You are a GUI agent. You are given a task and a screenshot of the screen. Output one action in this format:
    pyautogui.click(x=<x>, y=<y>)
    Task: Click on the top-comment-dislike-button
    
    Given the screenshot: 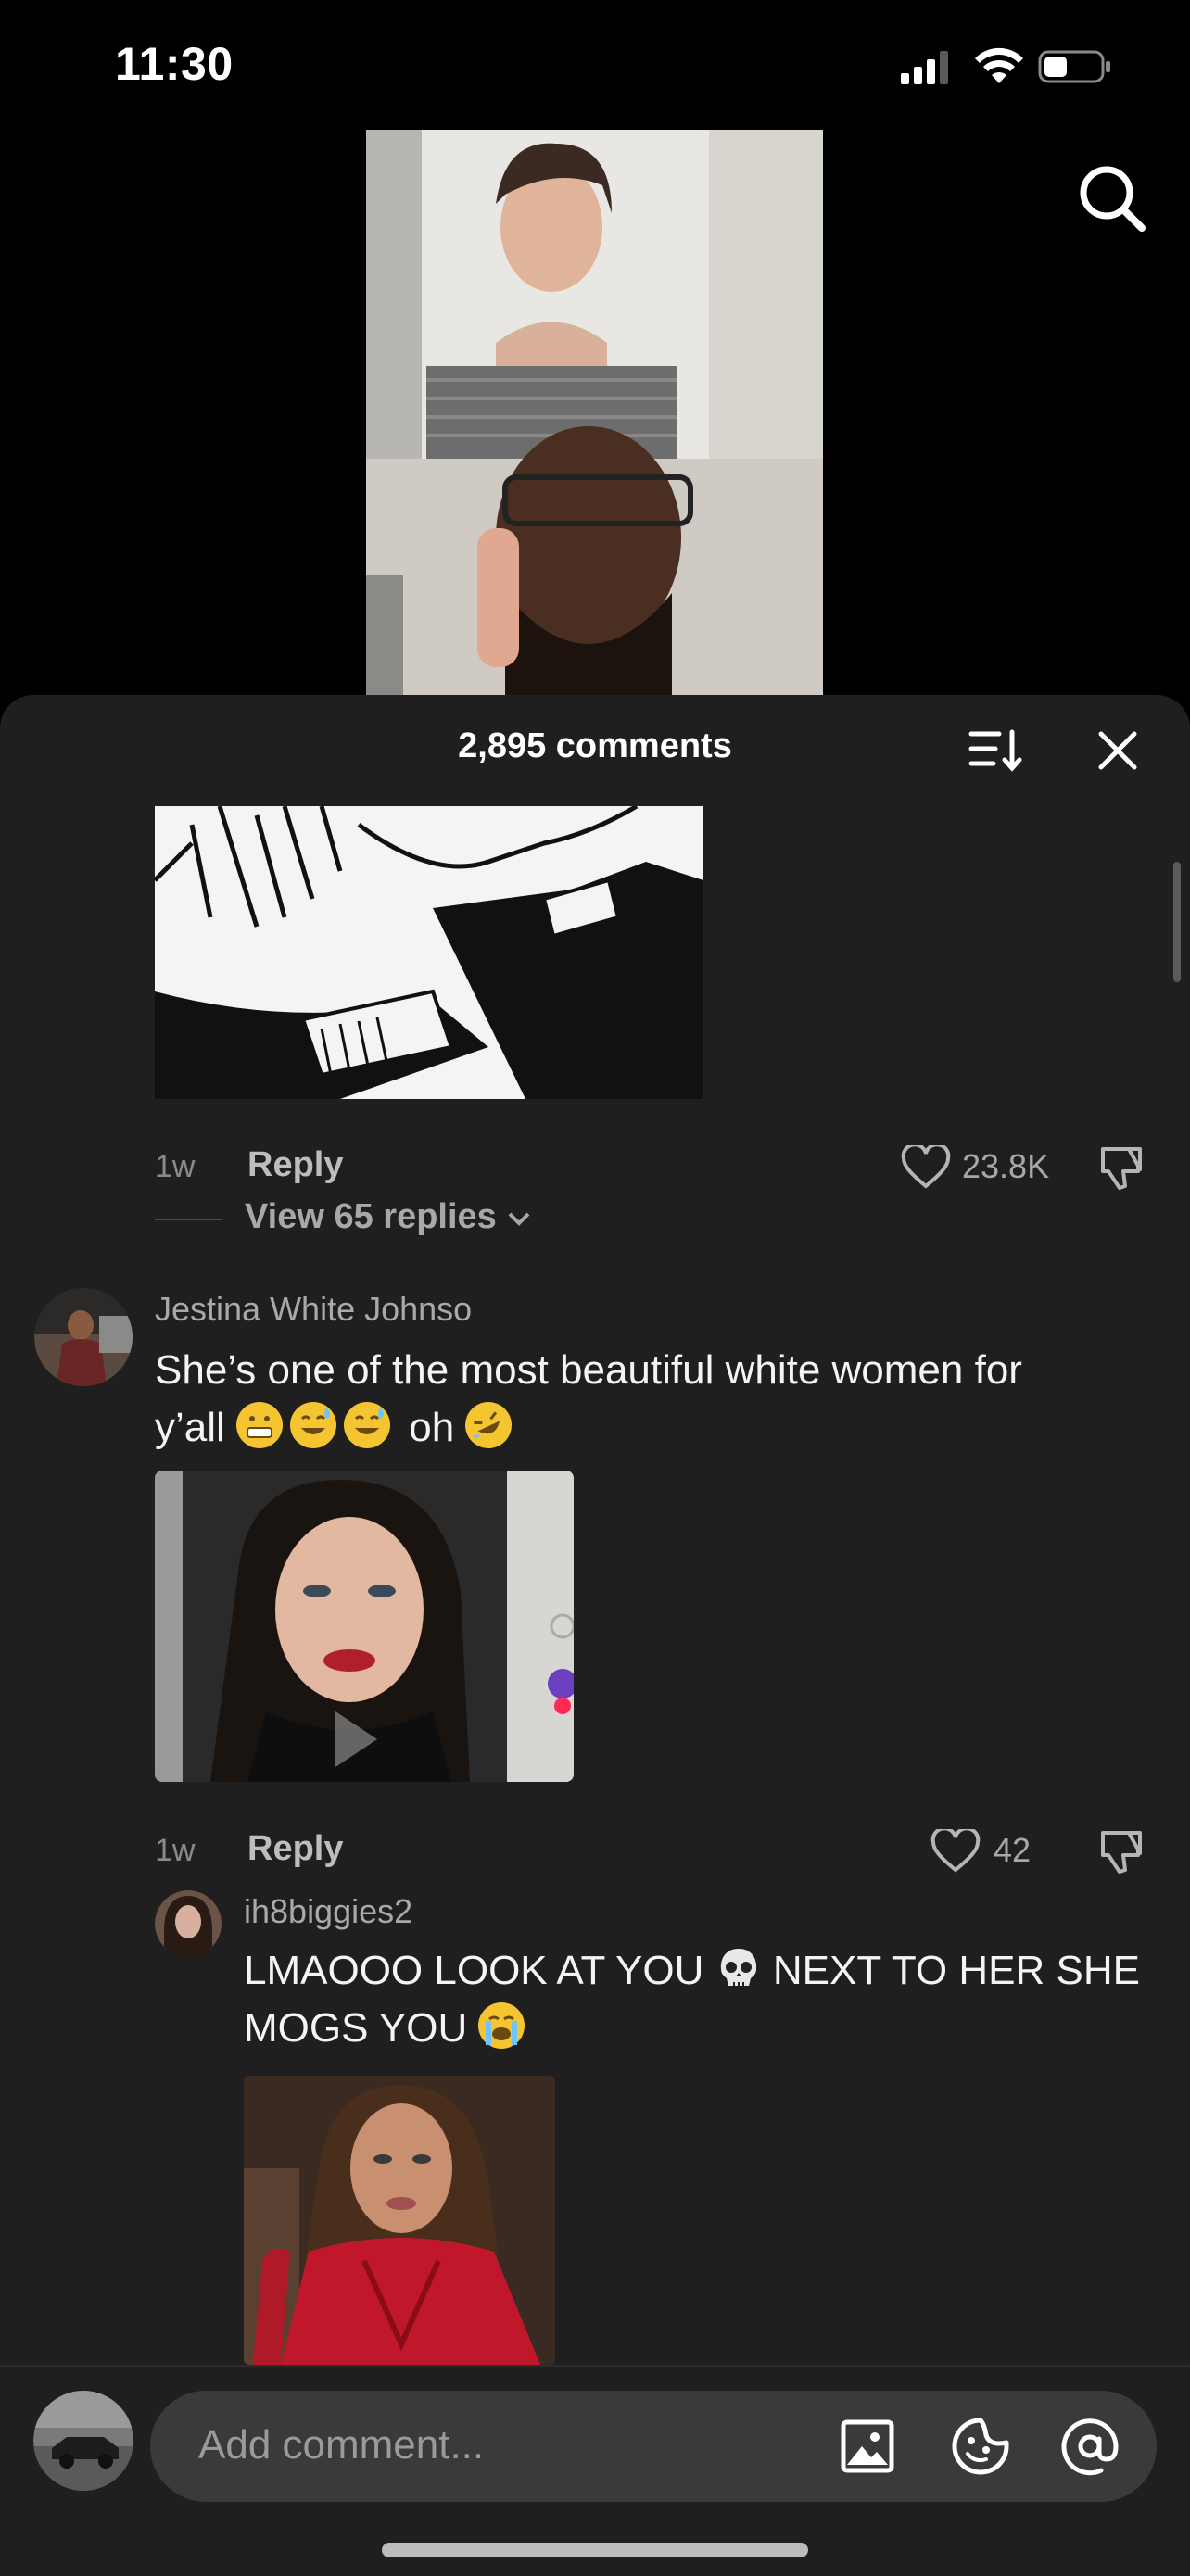 What is the action you would take?
    pyautogui.click(x=1121, y=1167)
    